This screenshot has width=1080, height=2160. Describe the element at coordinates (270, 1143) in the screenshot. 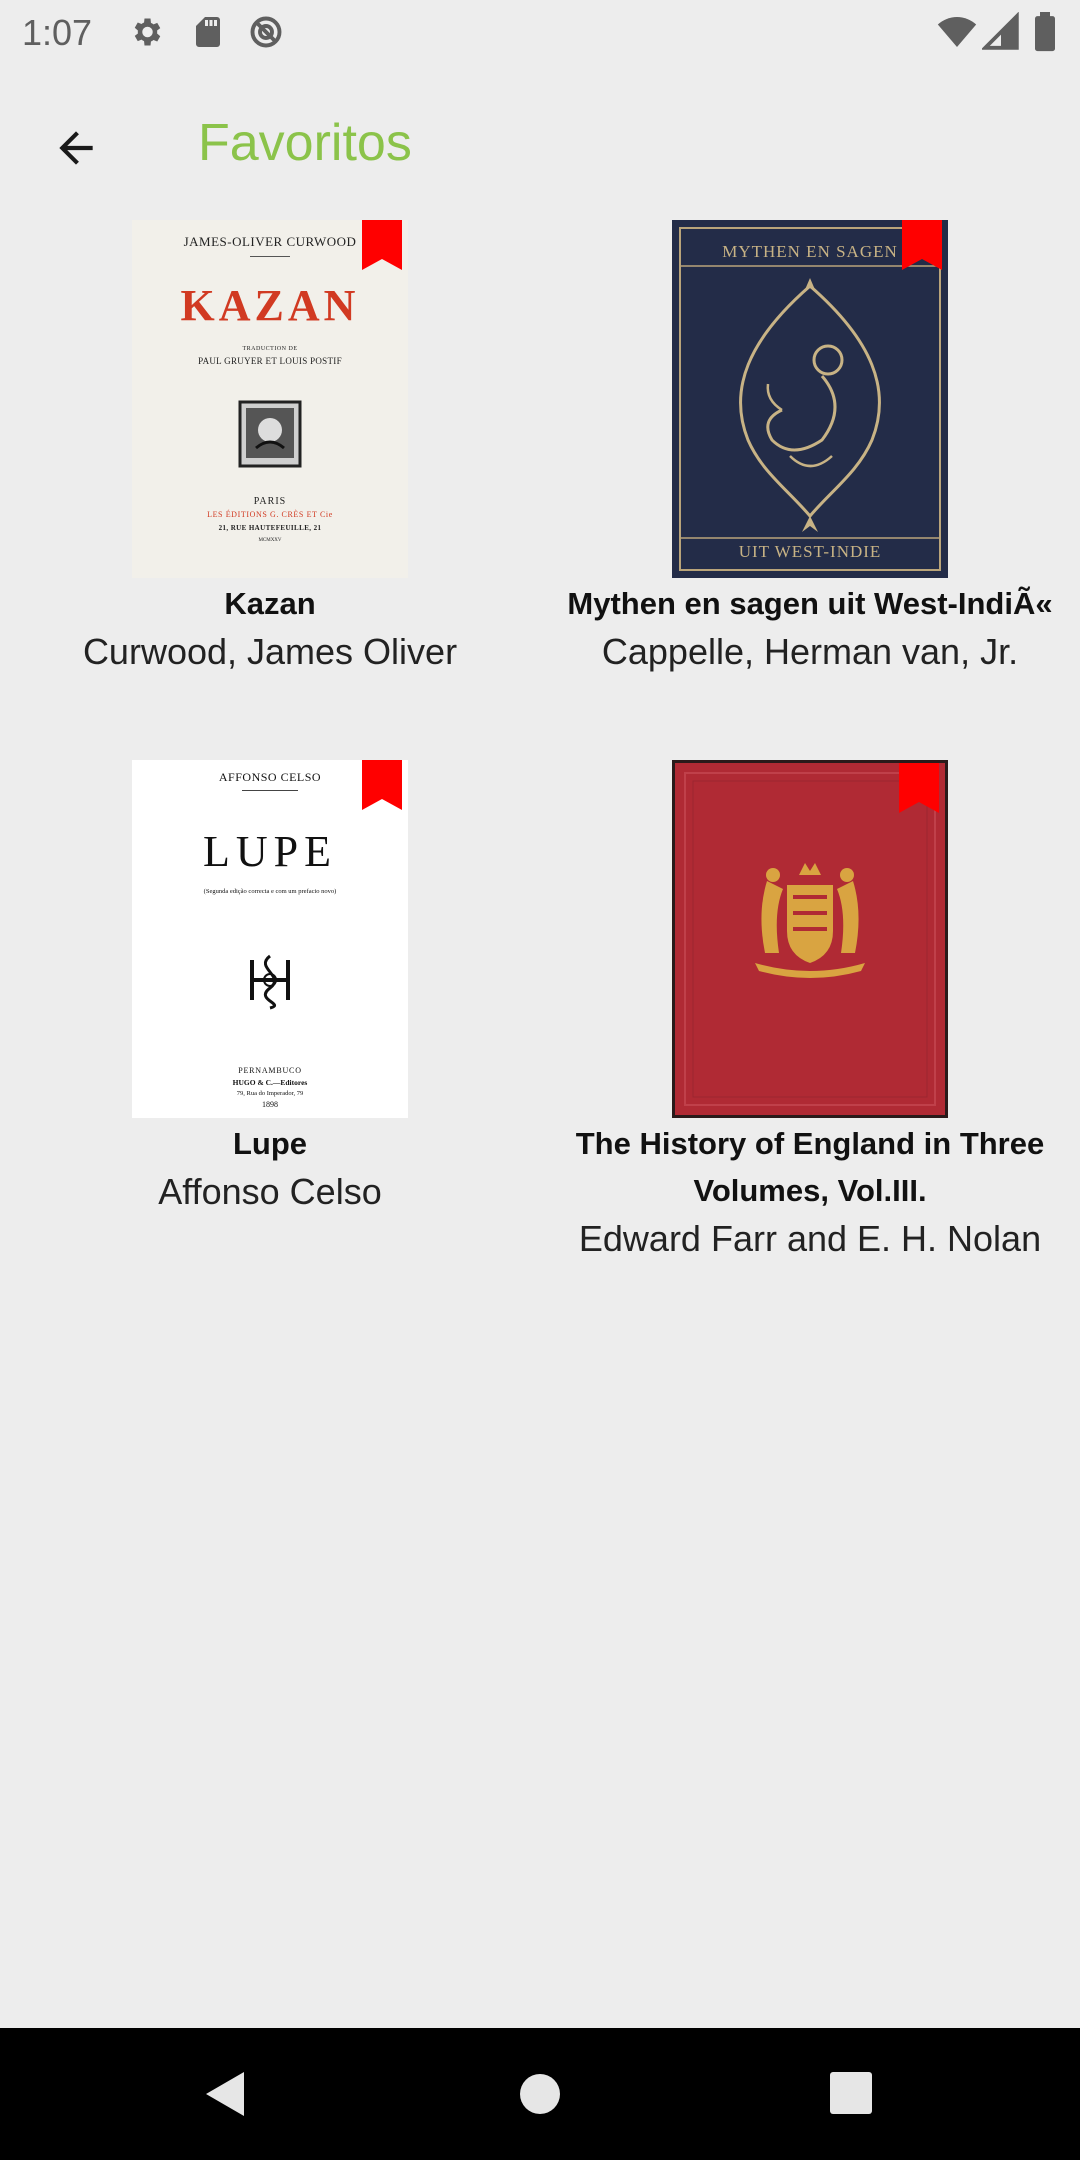

I see `book-title: Lupe` at that location.